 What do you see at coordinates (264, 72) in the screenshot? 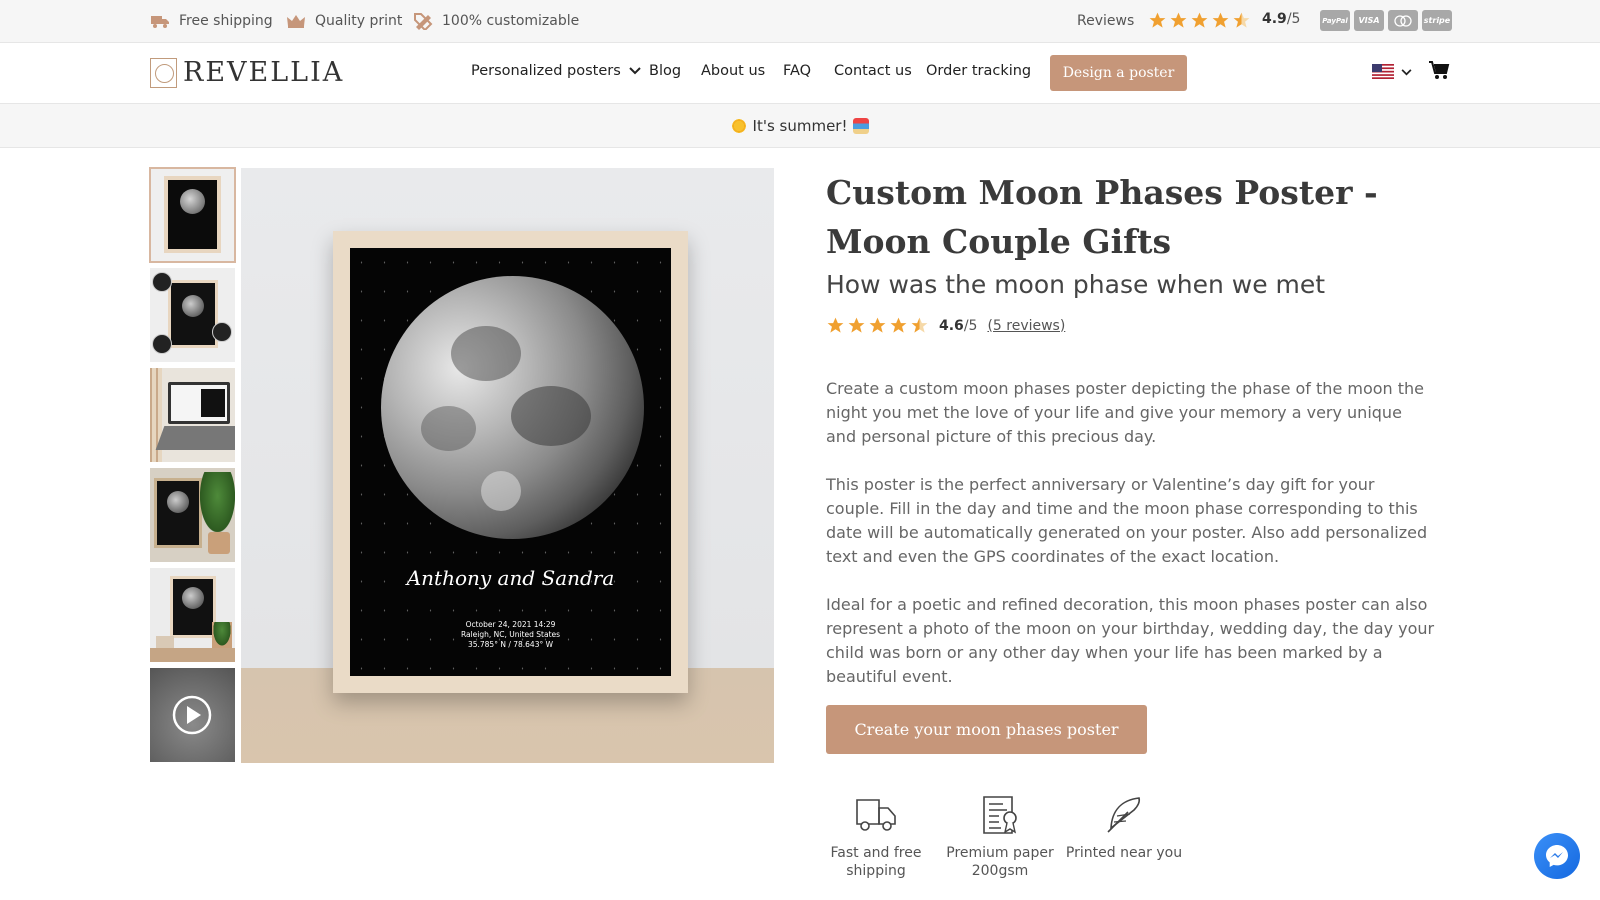
I see `logo-text: REVELLIA` at bounding box center [264, 72].